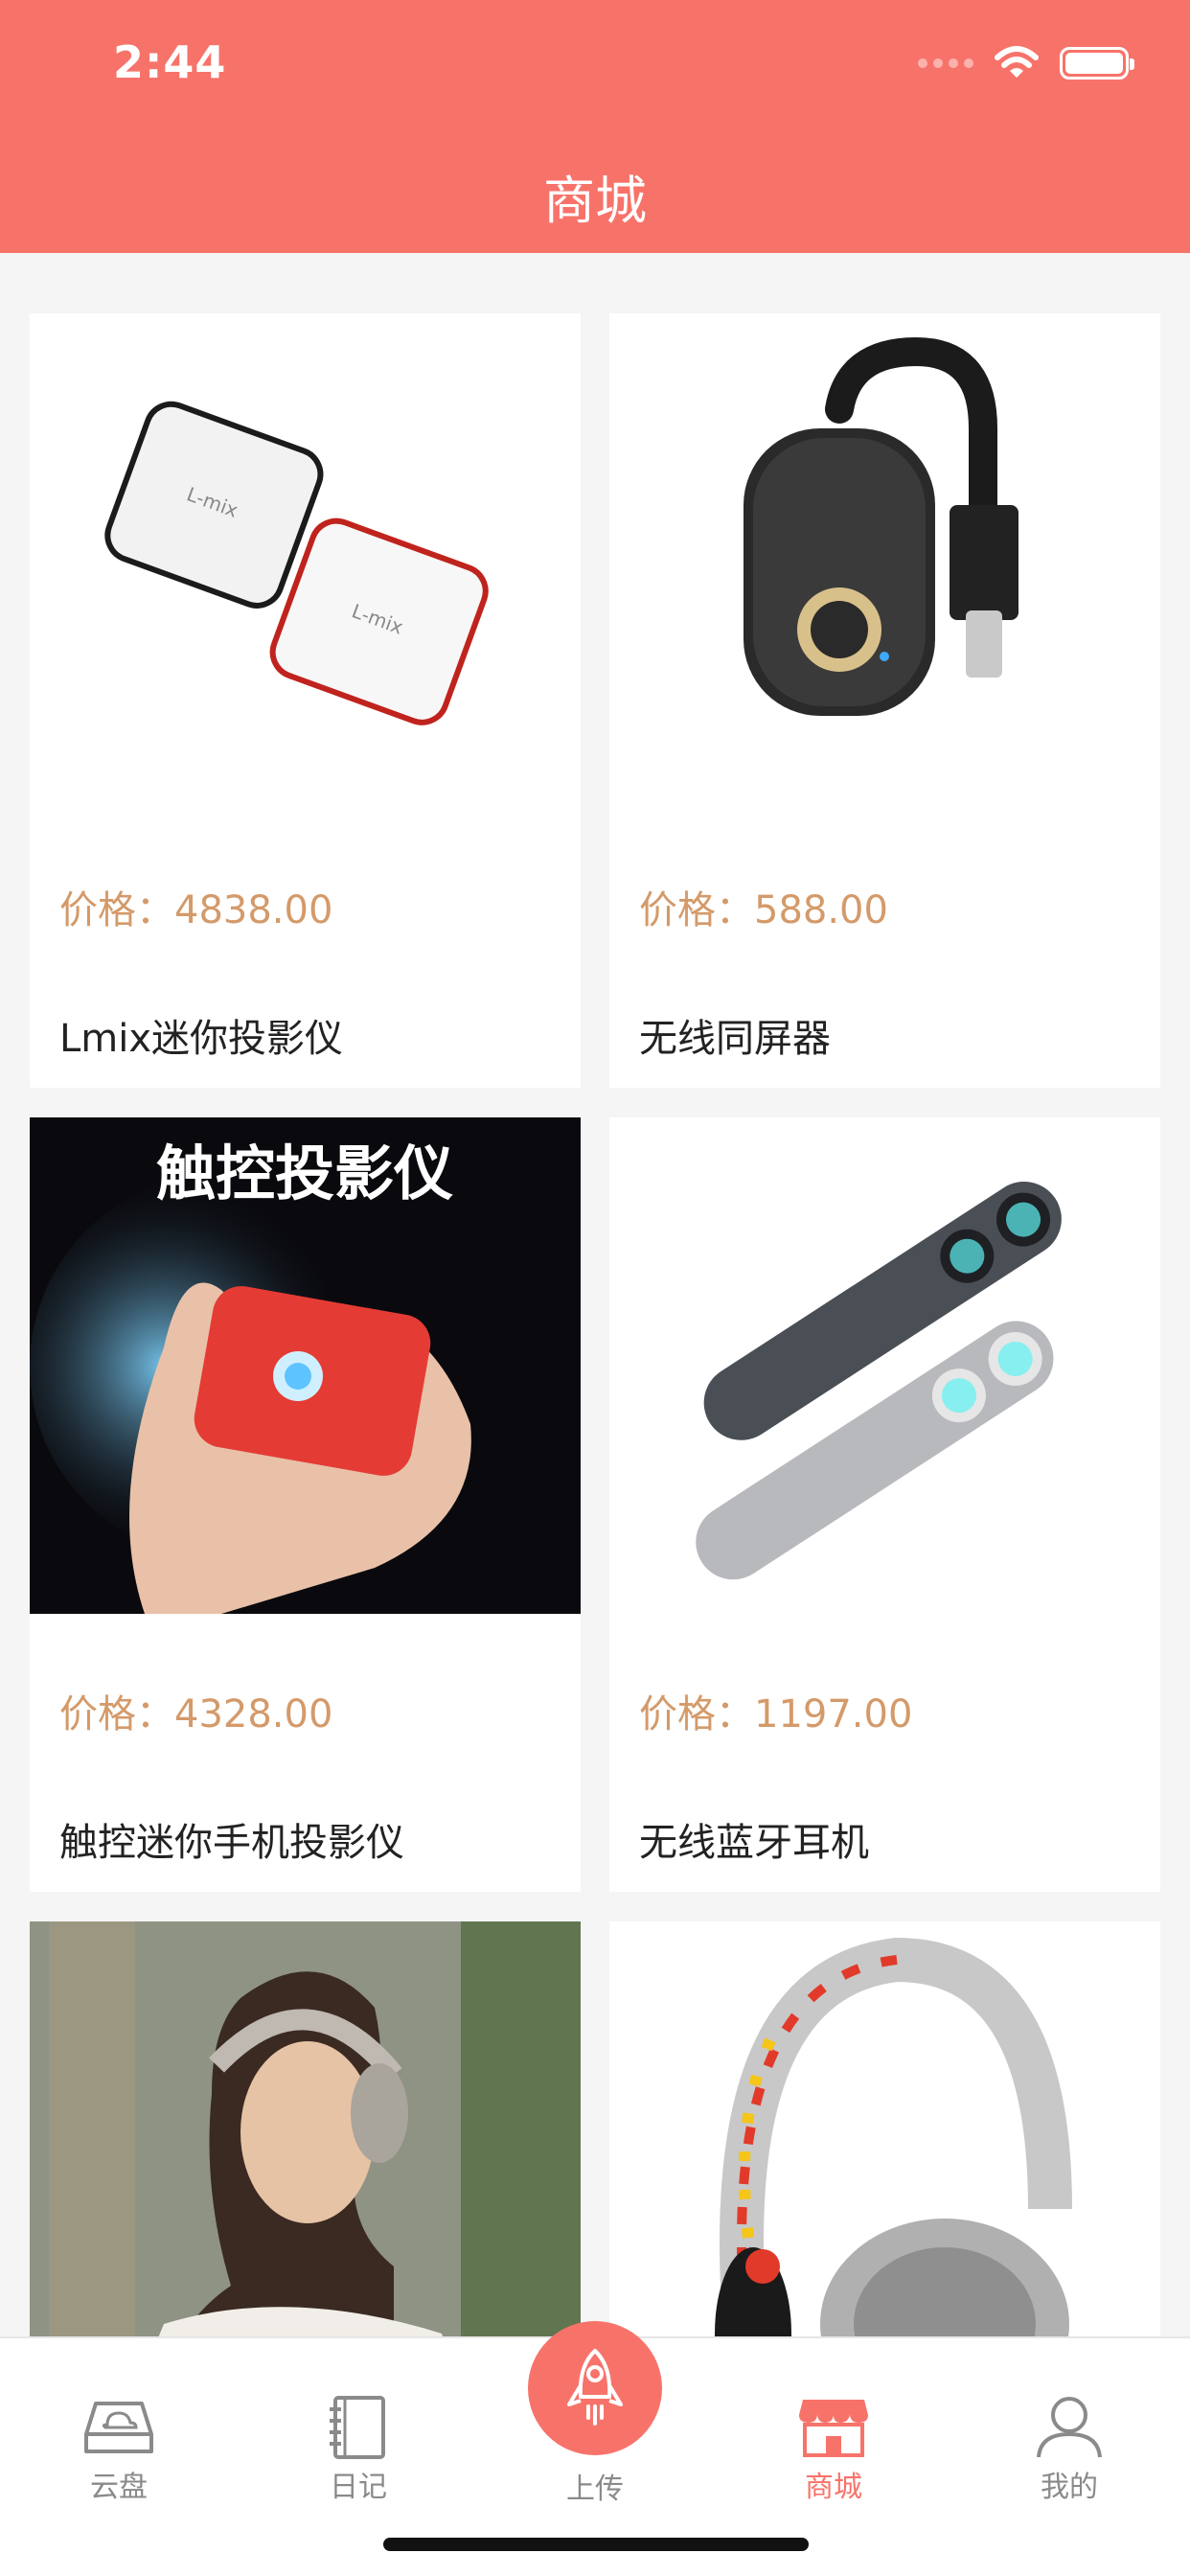 Image resolution: width=1190 pixels, height=2576 pixels. Describe the element at coordinates (834, 2428) in the screenshot. I see `shop-icon` at that location.